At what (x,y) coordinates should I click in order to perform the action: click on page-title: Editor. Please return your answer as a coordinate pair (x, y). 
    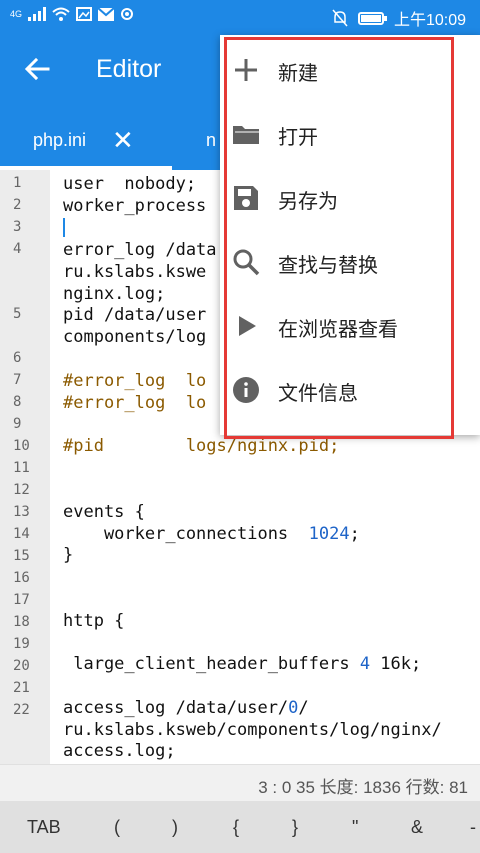
    Looking at the image, I should click on (129, 69).